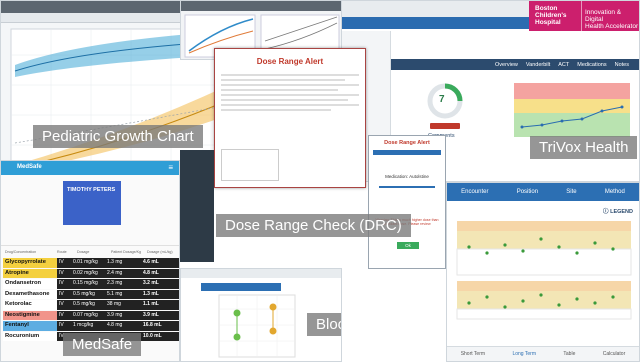  What do you see at coordinates (407, 176) in the screenshot?
I see `mini-dose-medication: Medication: Autolstine` at bounding box center [407, 176].